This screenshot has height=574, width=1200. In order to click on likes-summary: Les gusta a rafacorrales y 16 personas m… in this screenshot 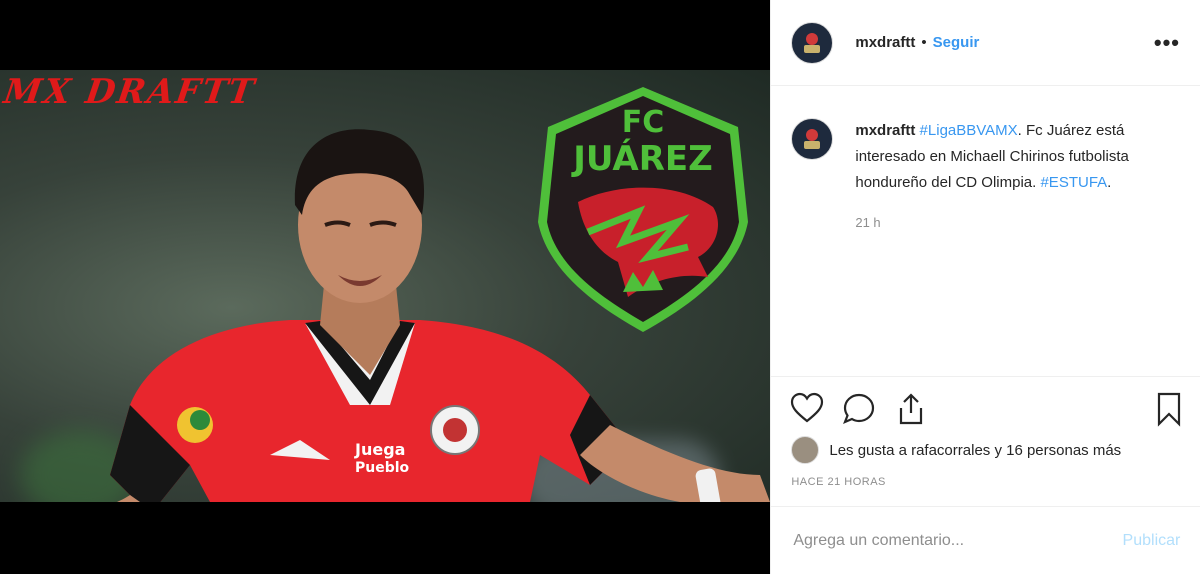, I will do `click(956, 450)`.